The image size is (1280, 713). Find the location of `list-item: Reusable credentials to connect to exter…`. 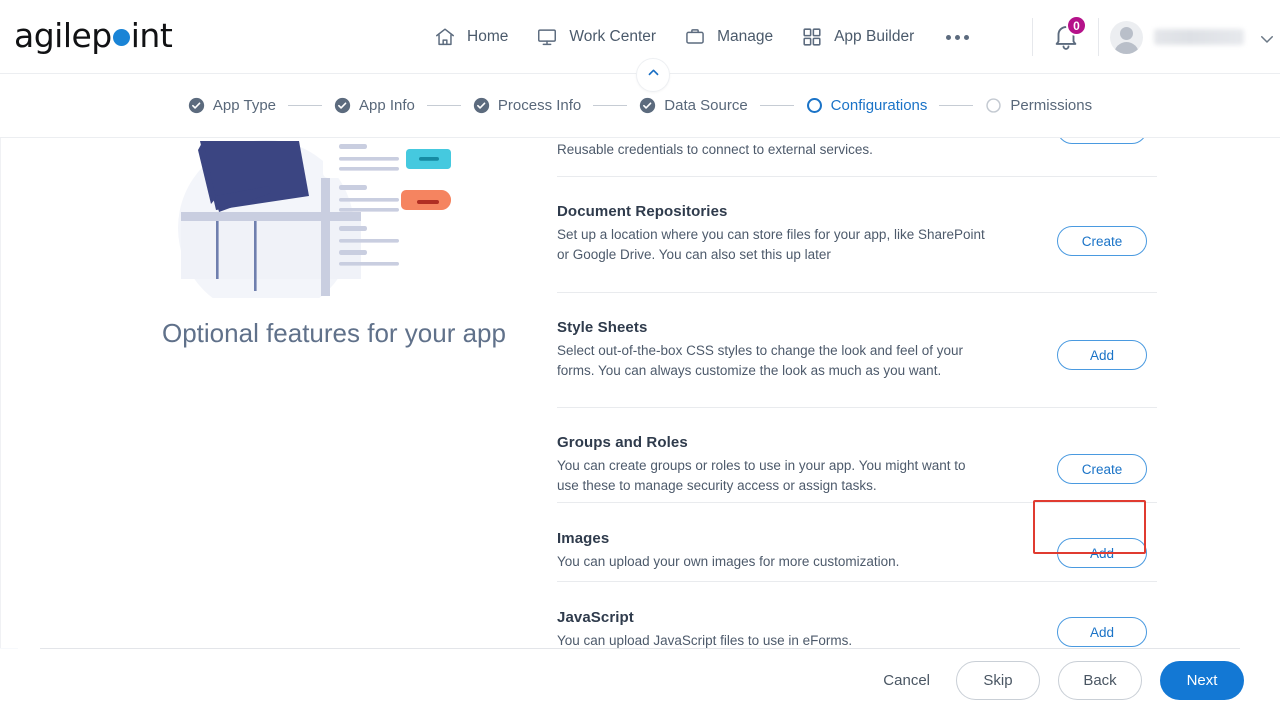

list-item: Reusable credentials to connect to exter… is located at coordinates (857, 157).